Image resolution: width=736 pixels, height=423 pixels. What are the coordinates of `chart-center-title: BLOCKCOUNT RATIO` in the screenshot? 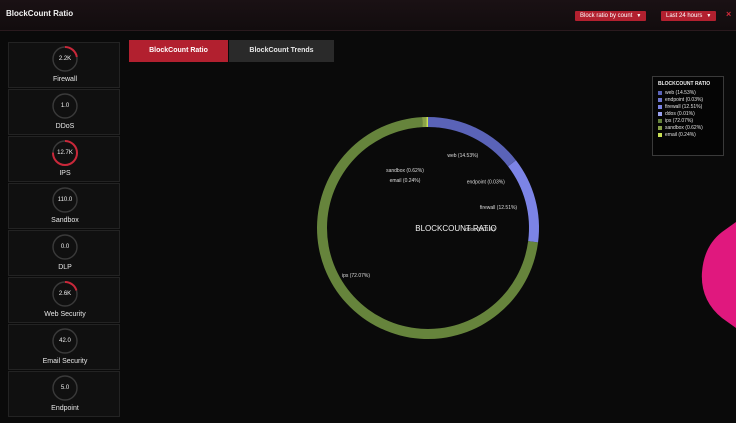 It's located at (456, 228).